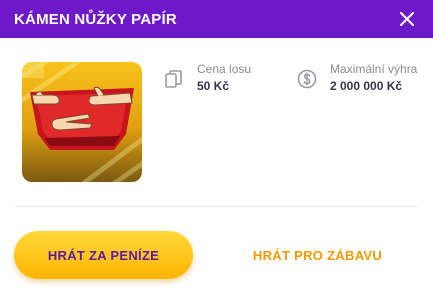 The height and width of the screenshot is (295, 433). I want to click on modal-title: KÁMEN NŮŽKY PAPÍR, so click(95, 19).